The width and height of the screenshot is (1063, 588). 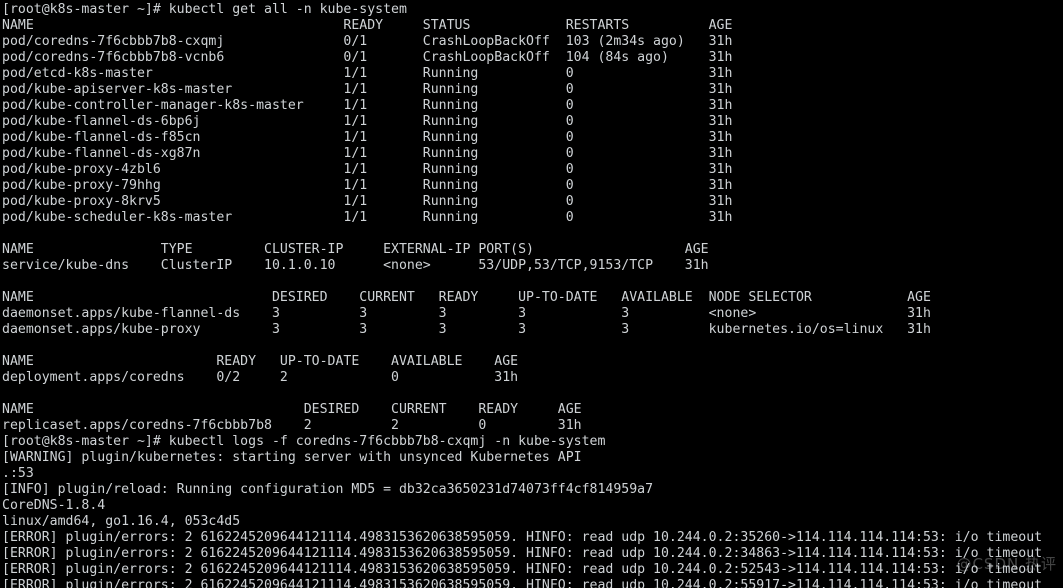 I want to click on deployments-table-row: deployment.apps/coredns 0/2 2 0 31h, so click(x=260, y=377).